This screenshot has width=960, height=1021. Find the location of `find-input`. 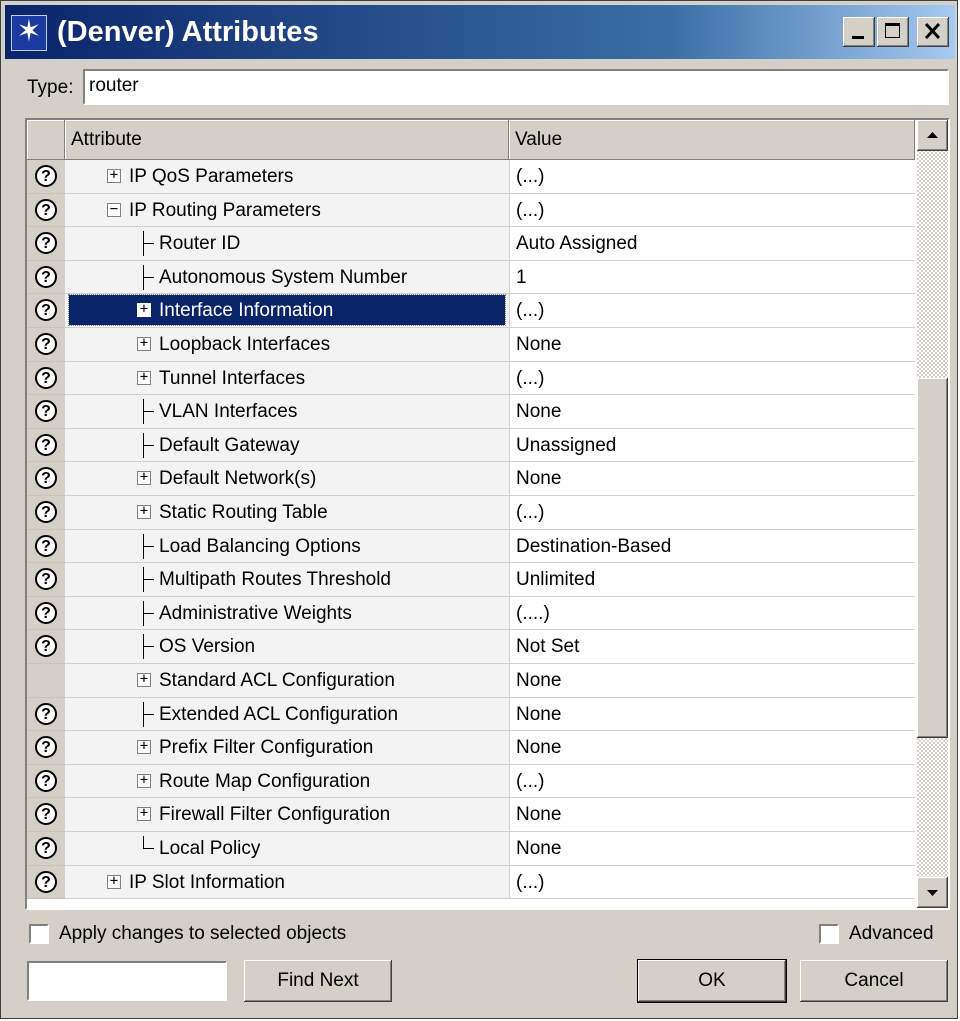

find-input is located at coordinates (127, 981).